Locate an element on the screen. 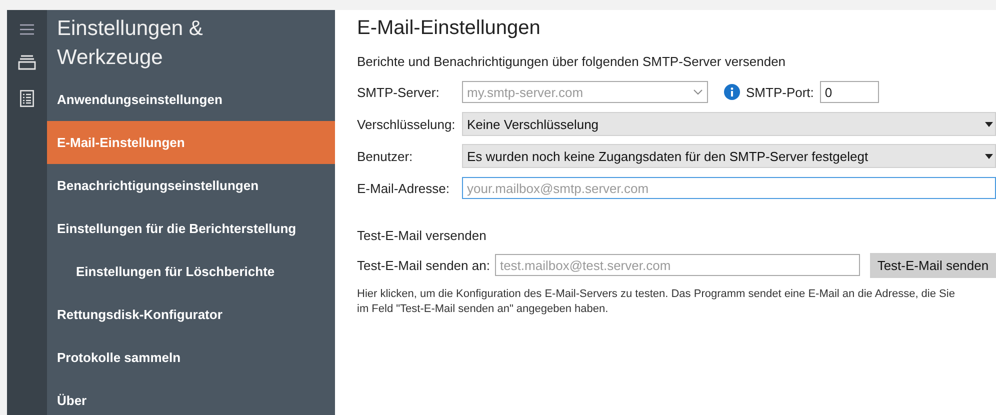  chevron-down-icon is located at coordinates (698, 92).